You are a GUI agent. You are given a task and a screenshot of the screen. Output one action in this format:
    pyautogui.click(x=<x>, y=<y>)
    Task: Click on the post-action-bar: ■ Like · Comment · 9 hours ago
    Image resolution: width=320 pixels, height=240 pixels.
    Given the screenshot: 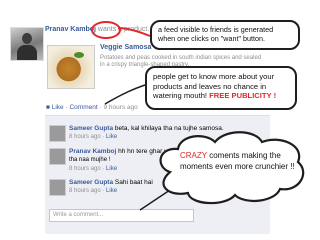 What is the action you would take?
    pyautogui.click(x=92, y=107)
    